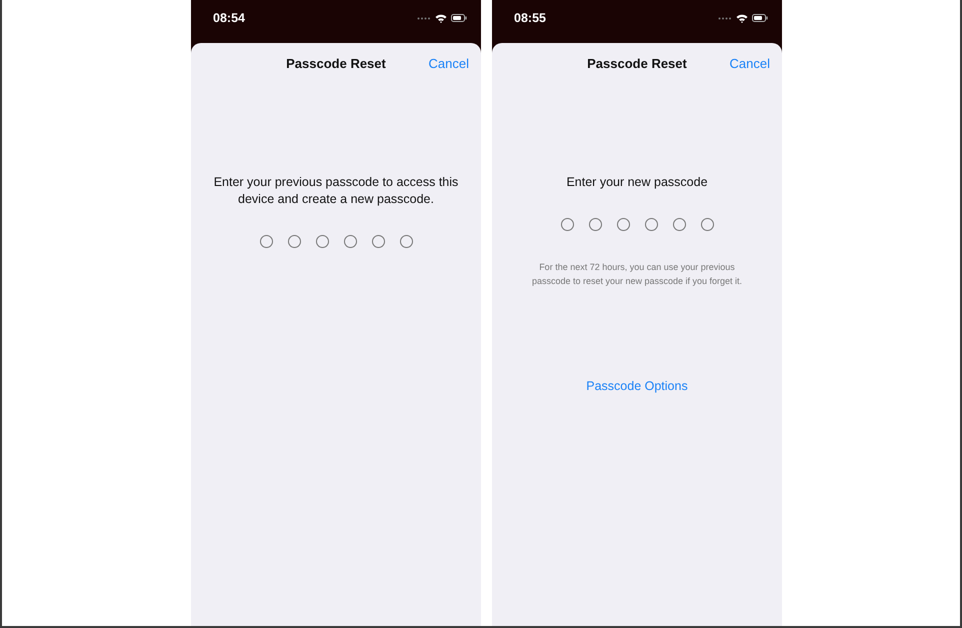  I want to click on passcode-prompt: Enter your previous passcode to access this device and create a new passcode., so click(336, 191).